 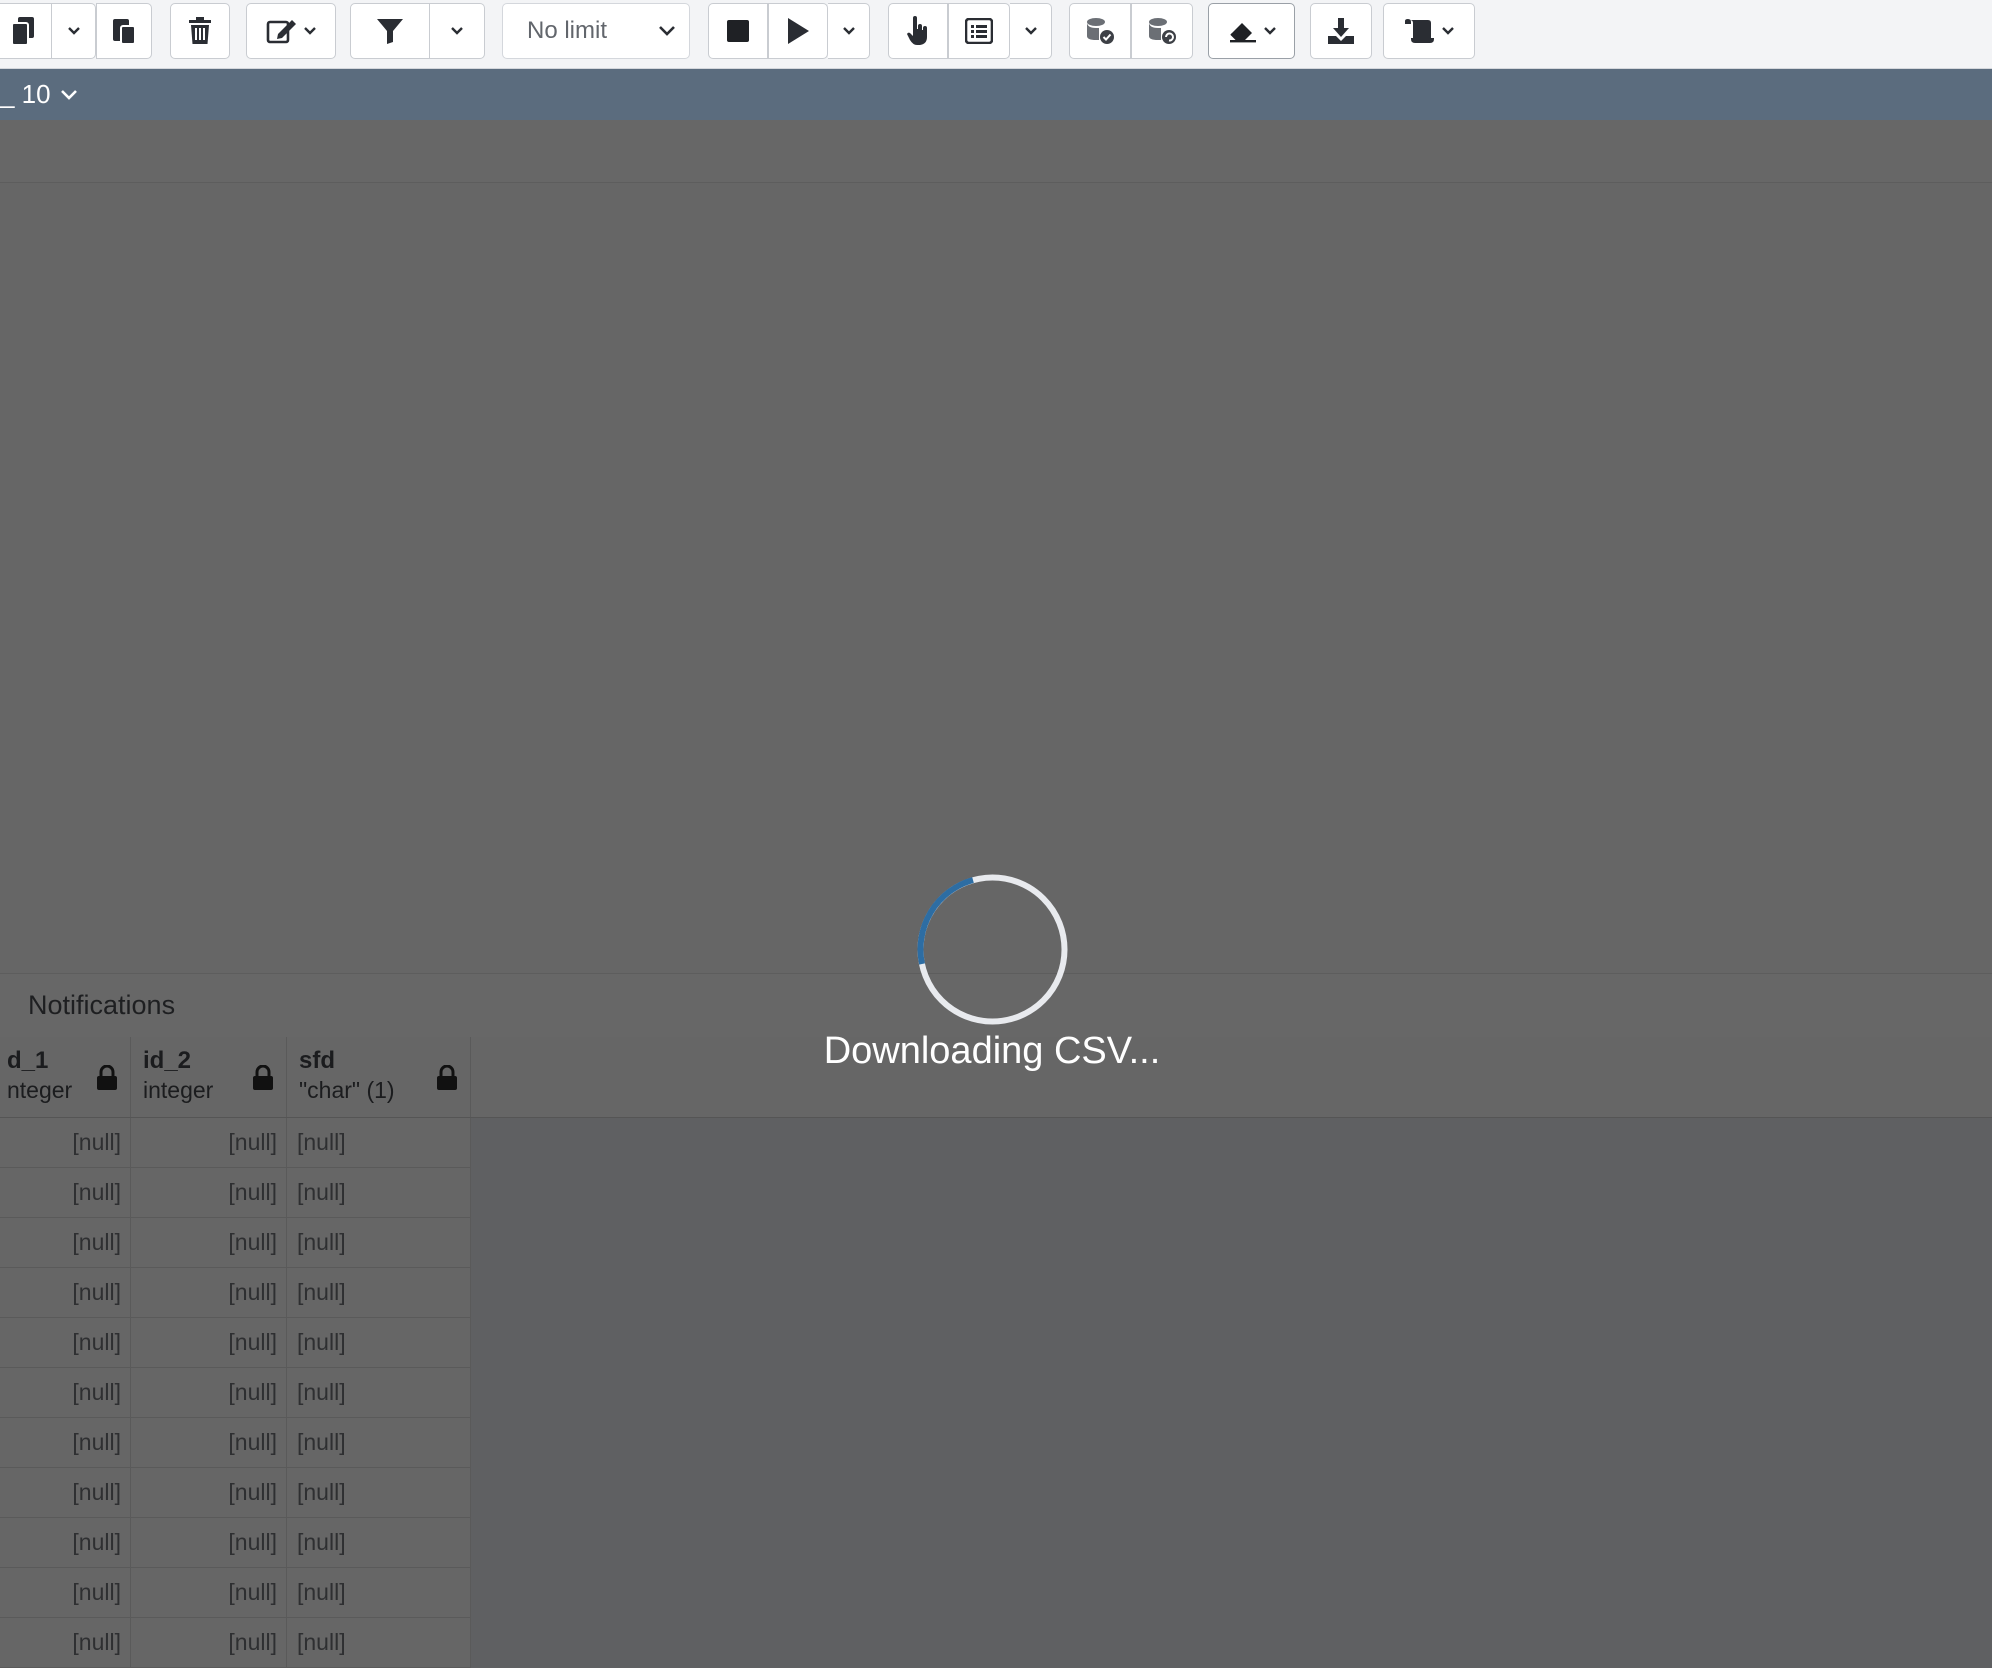 I want to click on row-limit-select: No limit, so click(x=596, y=31).